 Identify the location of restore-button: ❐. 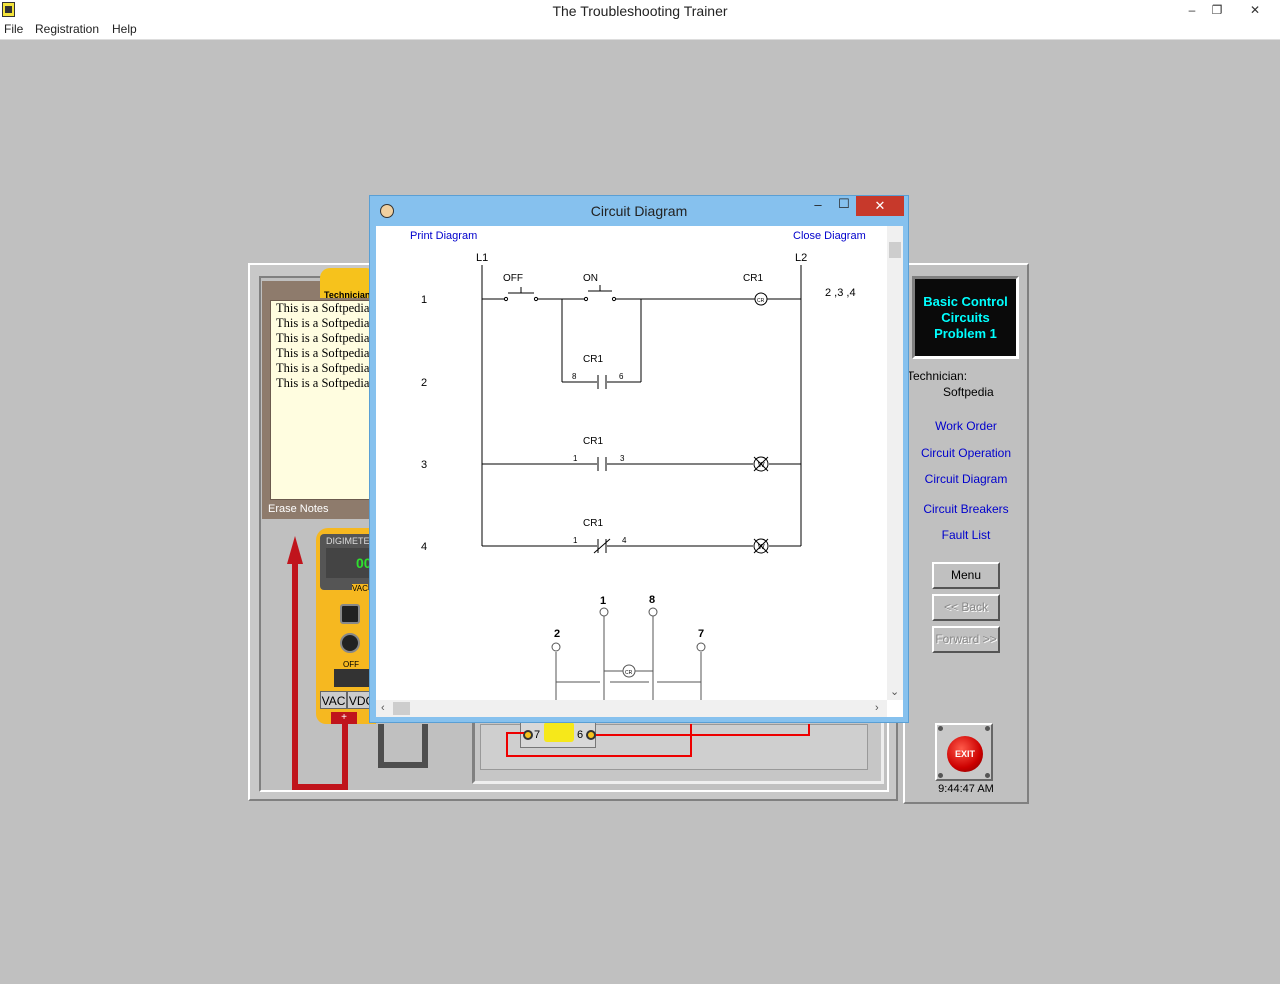
(1217, 10).